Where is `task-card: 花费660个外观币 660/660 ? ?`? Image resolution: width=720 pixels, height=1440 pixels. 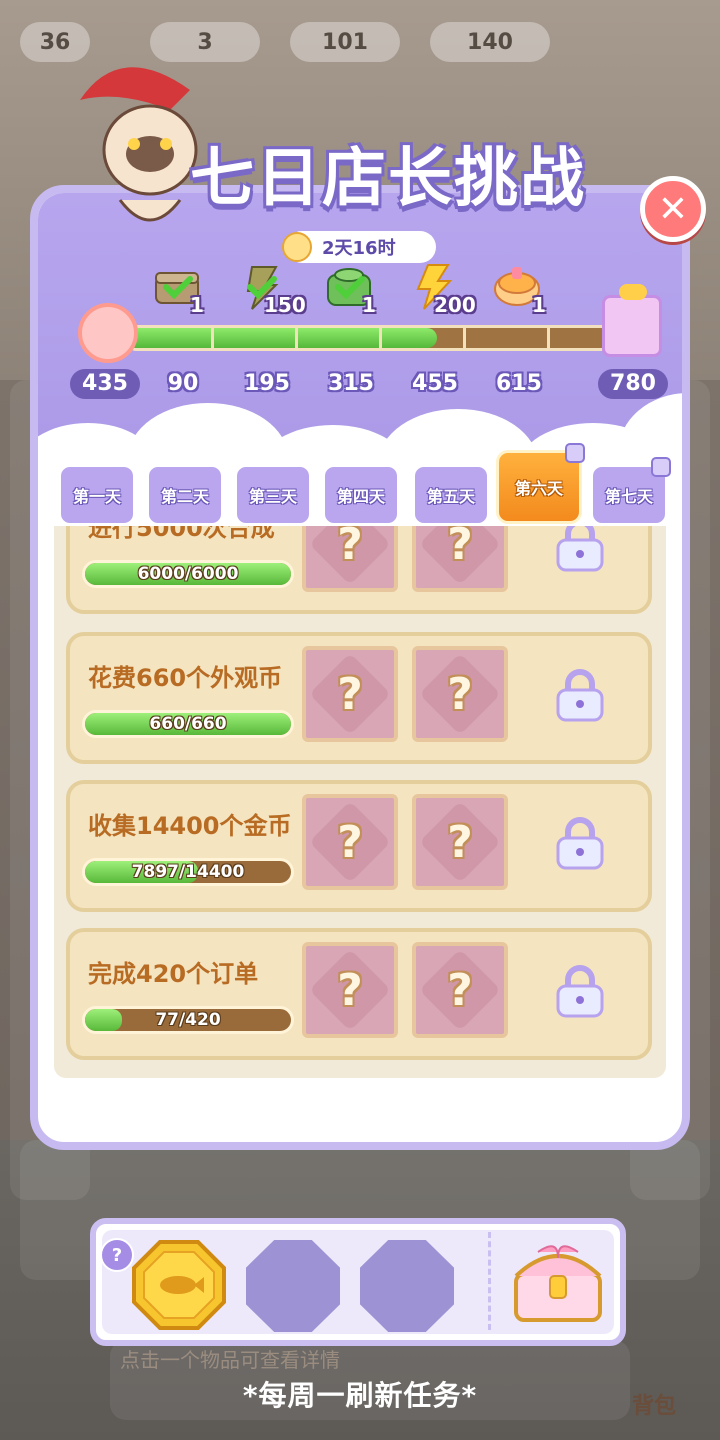 task-card: 花费660个外观币 660/660 ? ? is located at coordinates (359, 698).